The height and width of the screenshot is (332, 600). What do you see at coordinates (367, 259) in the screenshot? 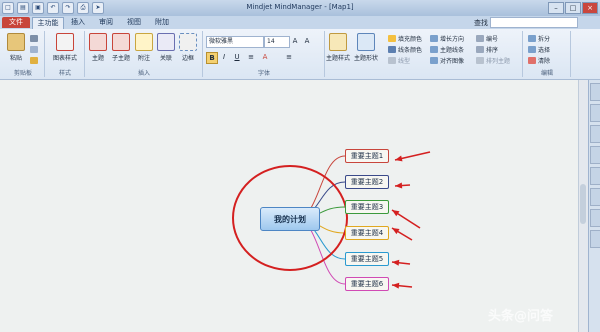
I see `topic-5: 重要主题5` at bounding box center [367, 259].